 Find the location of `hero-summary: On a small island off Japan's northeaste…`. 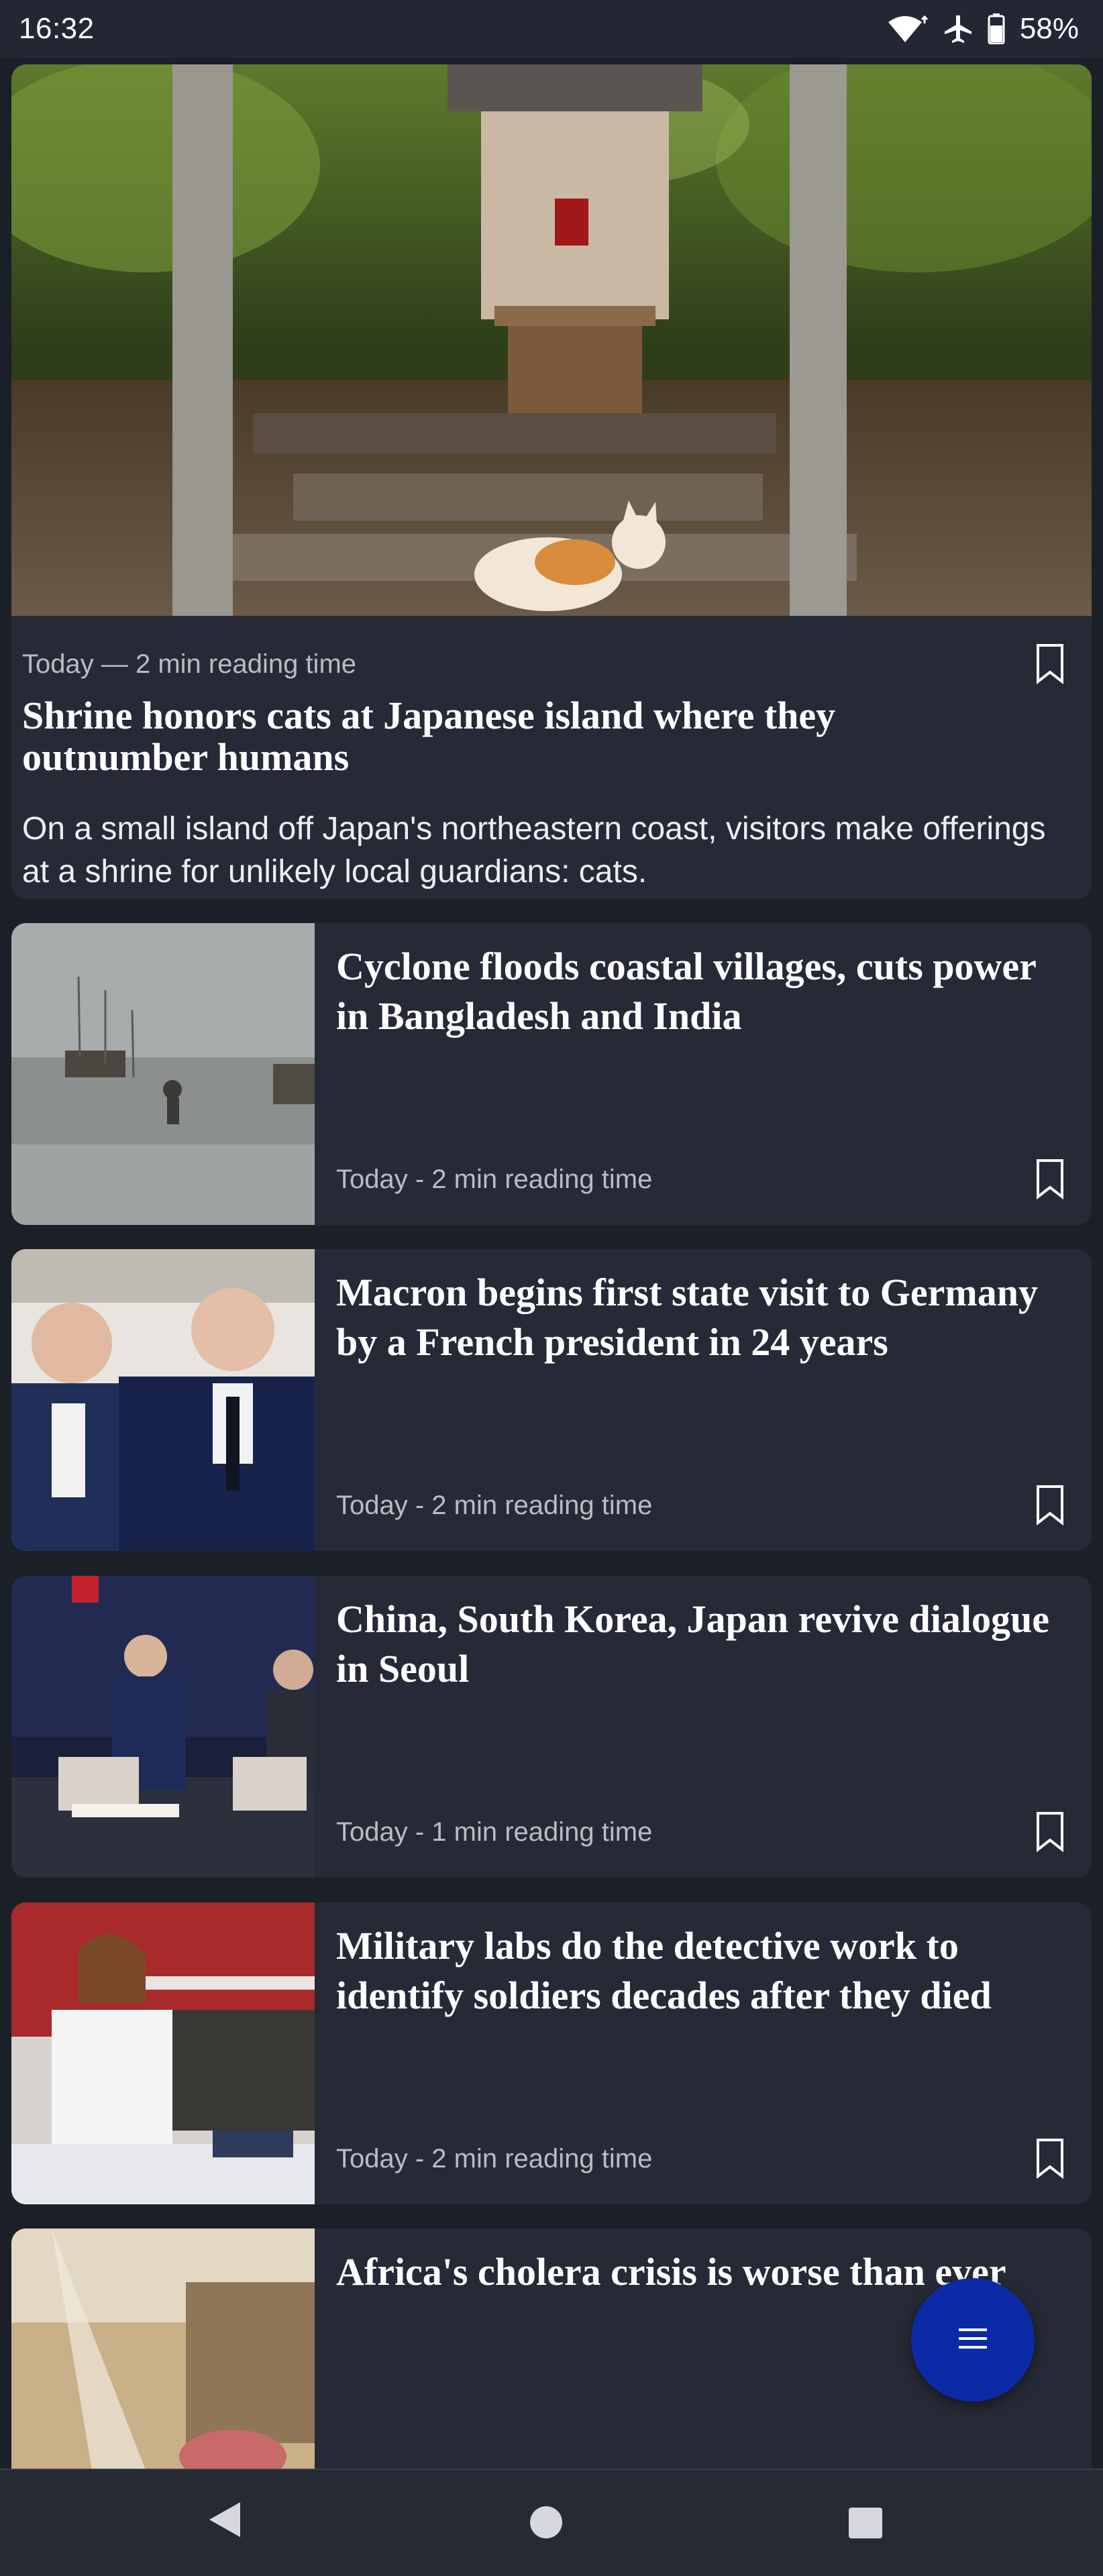

hero-summary: On a small island off Japan's northeaste… is located at coordinates (534, 850).